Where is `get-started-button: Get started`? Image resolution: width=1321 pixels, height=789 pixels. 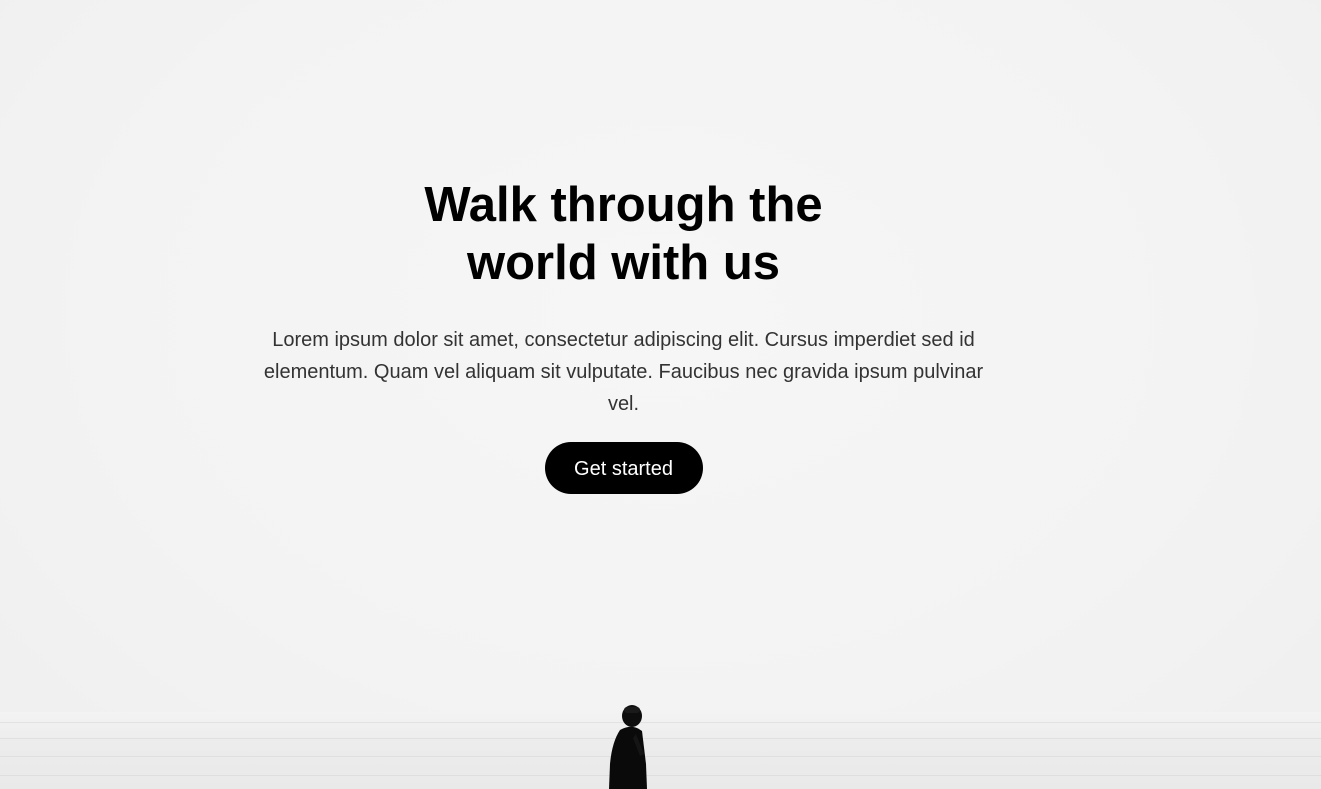 get-started-button: Get started is located at coordinates (623, 468).